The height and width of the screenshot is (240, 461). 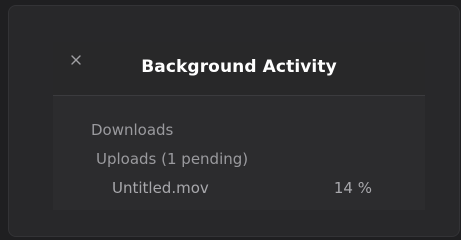 What do you see at coordinates (160, 188) in the screenshot?
I see `upload-file-name: Untitled.mov` at bounding box center [160, 188].